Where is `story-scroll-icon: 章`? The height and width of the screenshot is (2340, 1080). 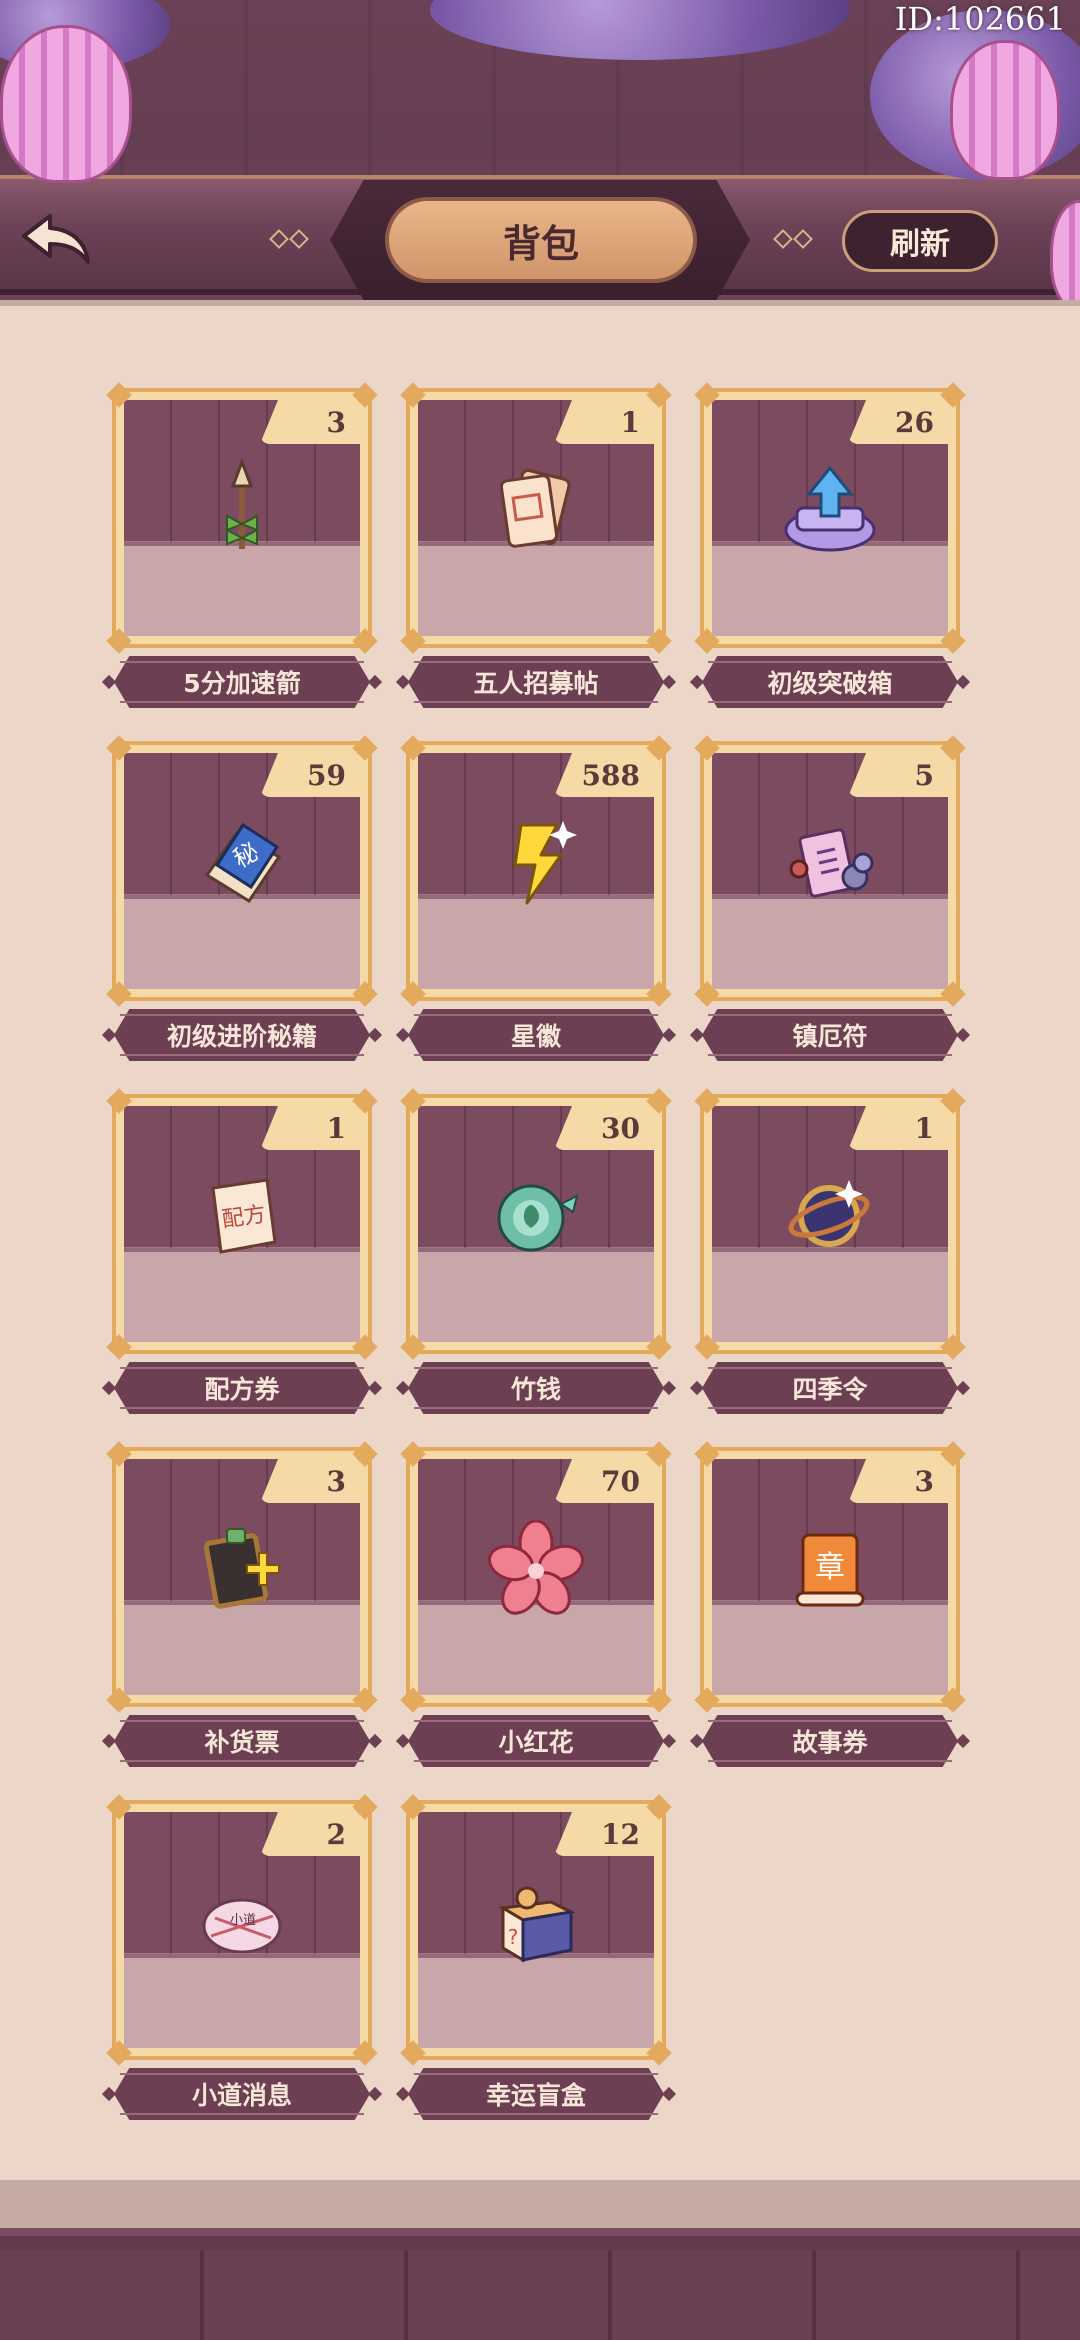
story-scroll-icon: 章 is located at coordinates (830, 1568).